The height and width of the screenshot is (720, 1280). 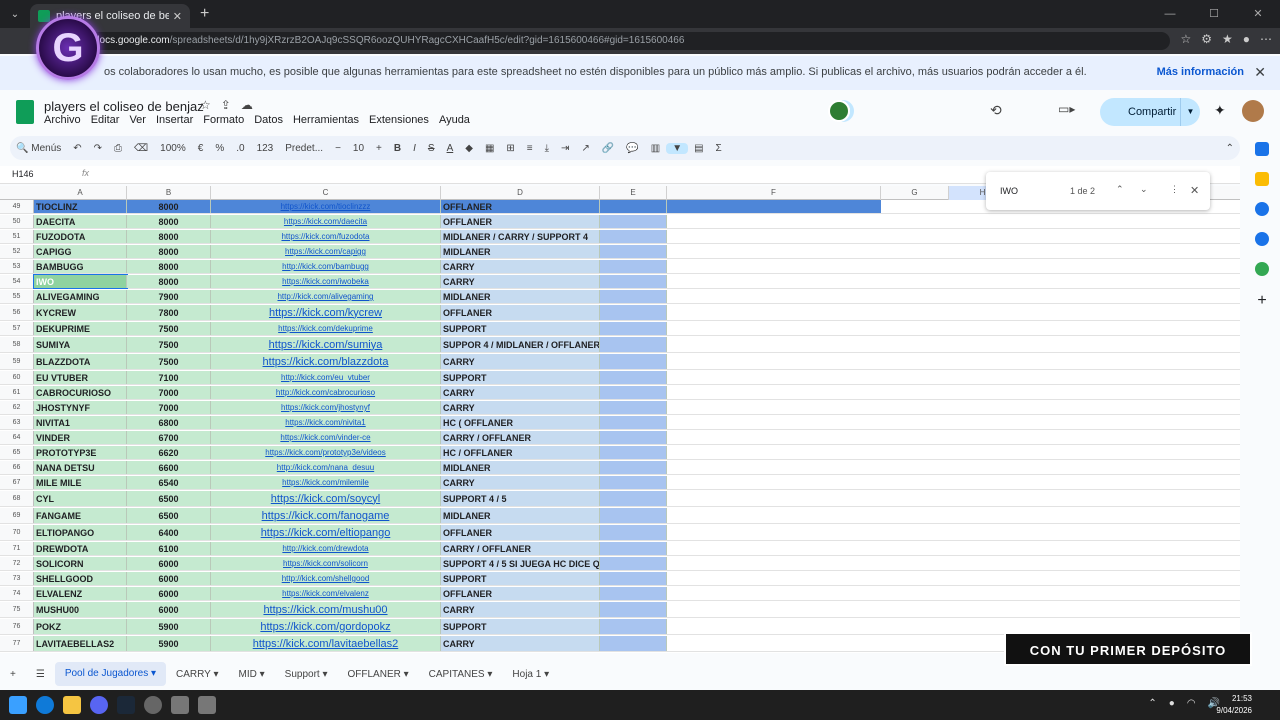 I want to click on cell-value: 7500, so click(x=169, y=328).